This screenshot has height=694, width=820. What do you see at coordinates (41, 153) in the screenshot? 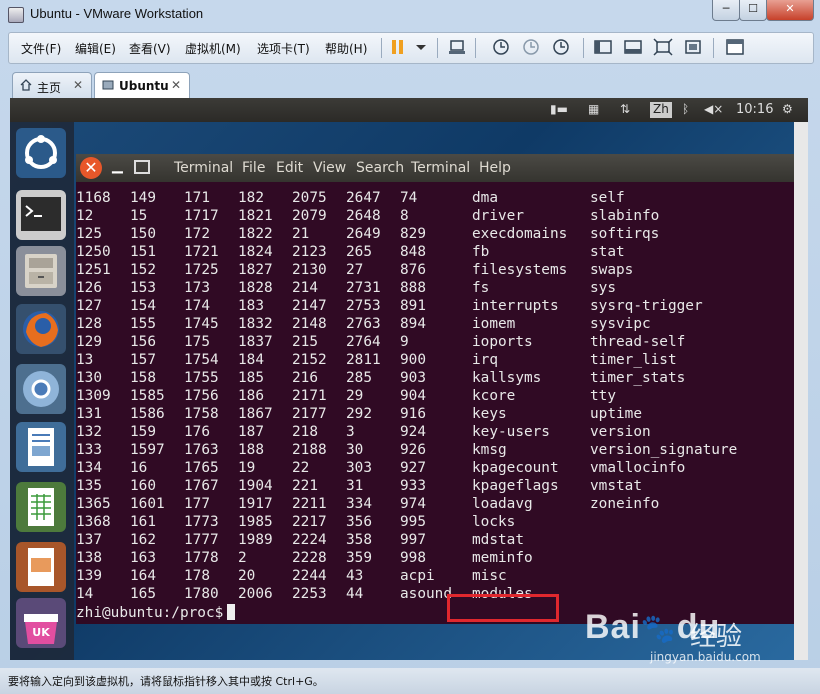
I see `ubuntu-dash-icon` at bounding box center [41, 153].